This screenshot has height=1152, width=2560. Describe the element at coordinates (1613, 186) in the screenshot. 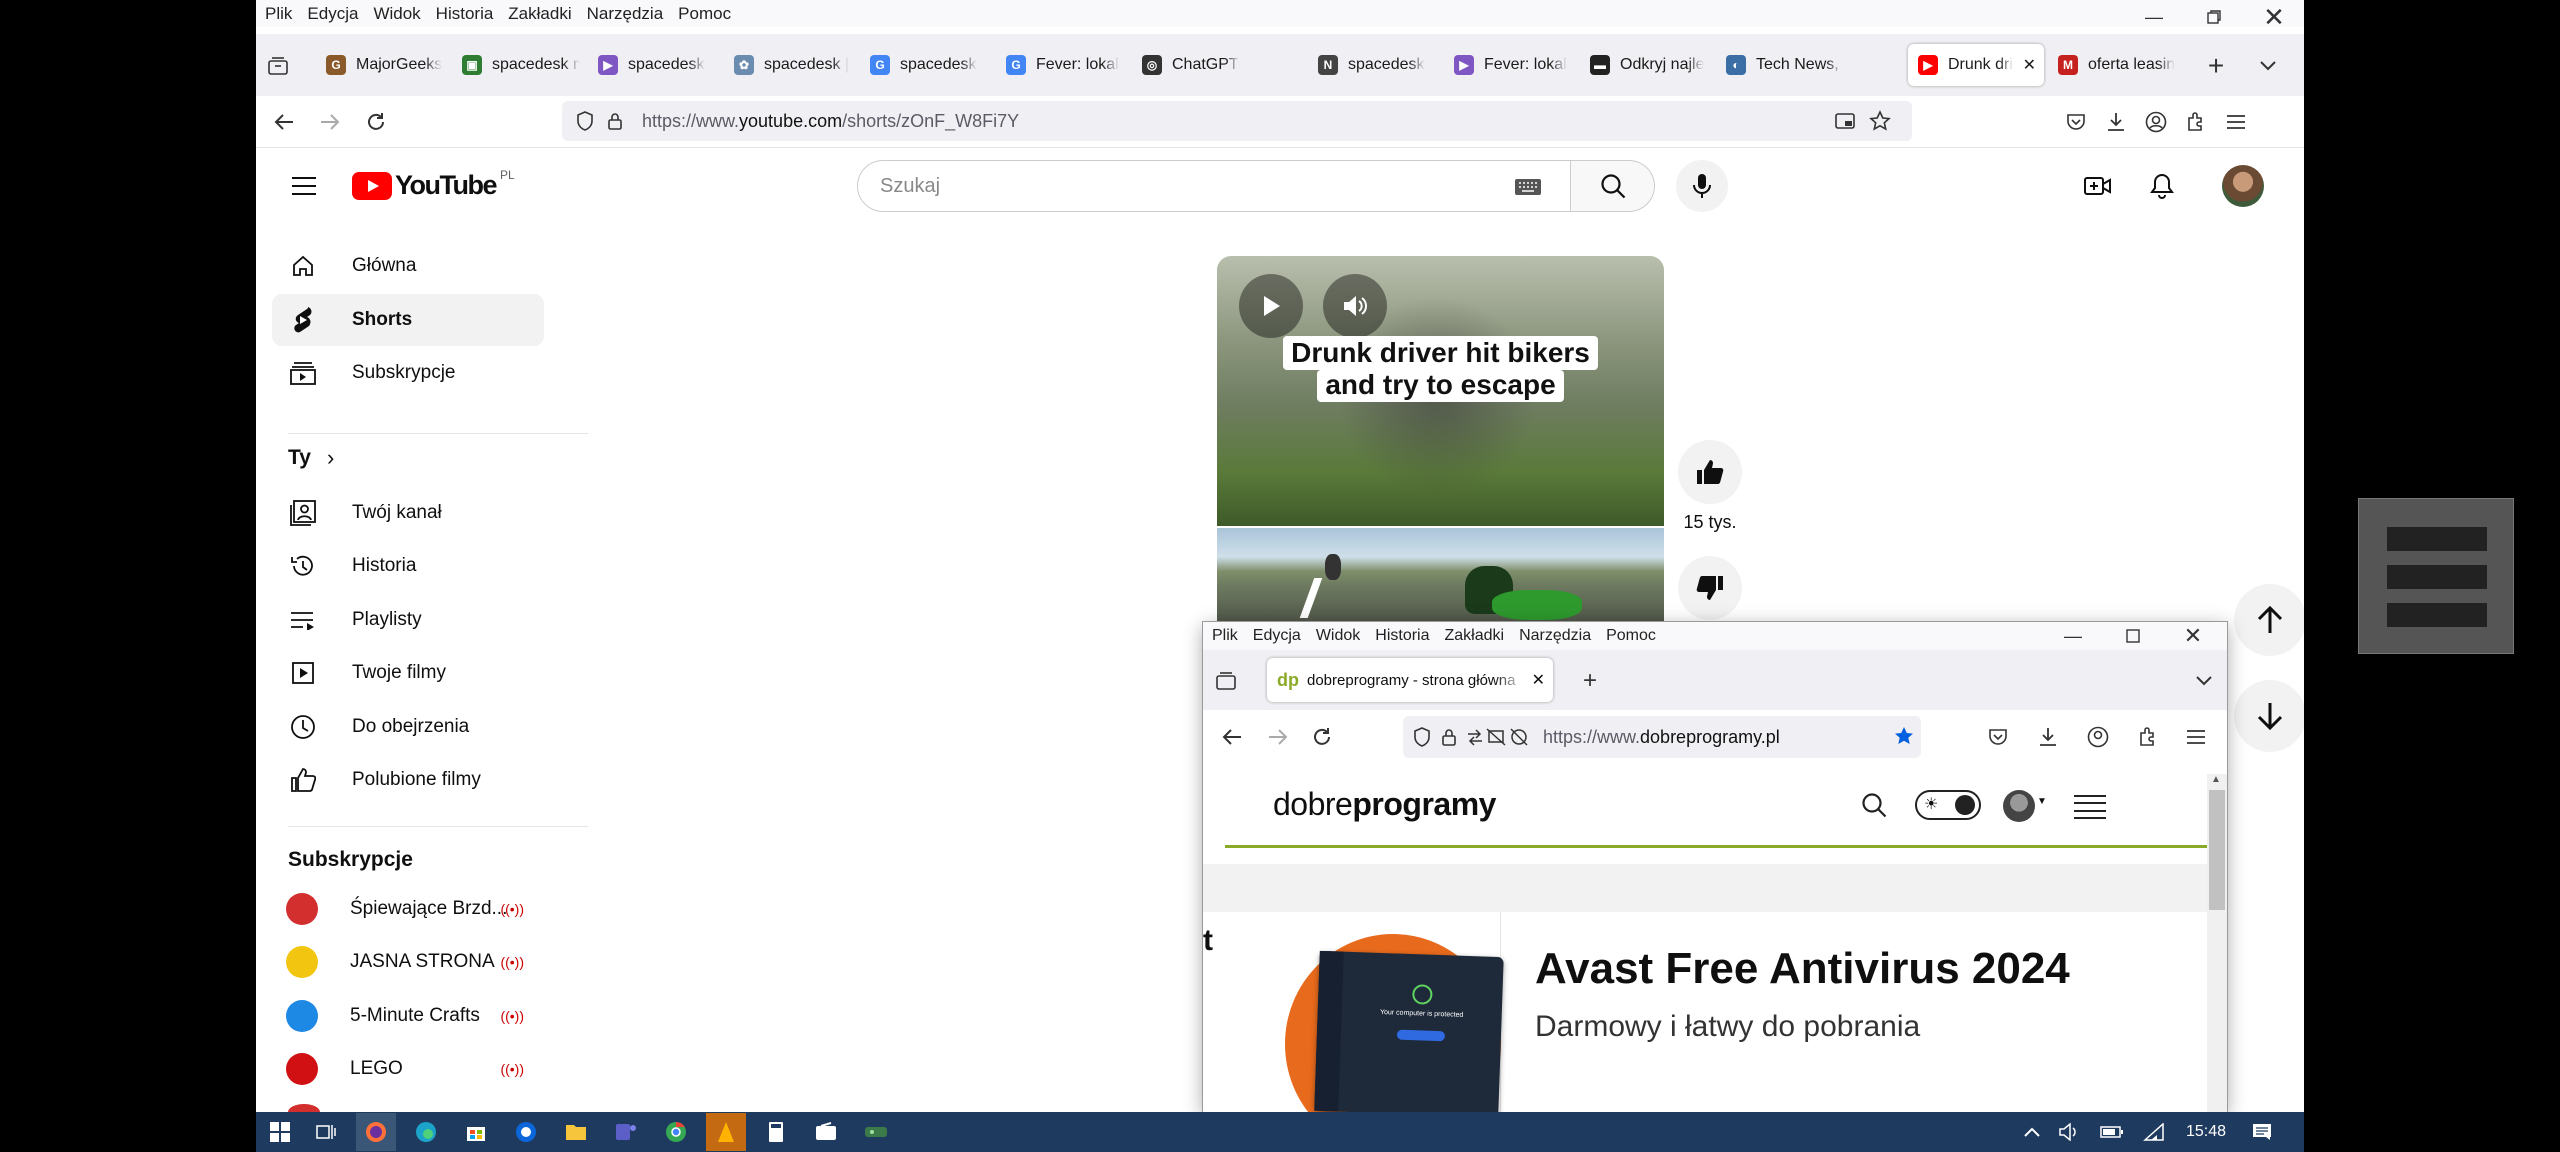

I see `search-button` at that location.